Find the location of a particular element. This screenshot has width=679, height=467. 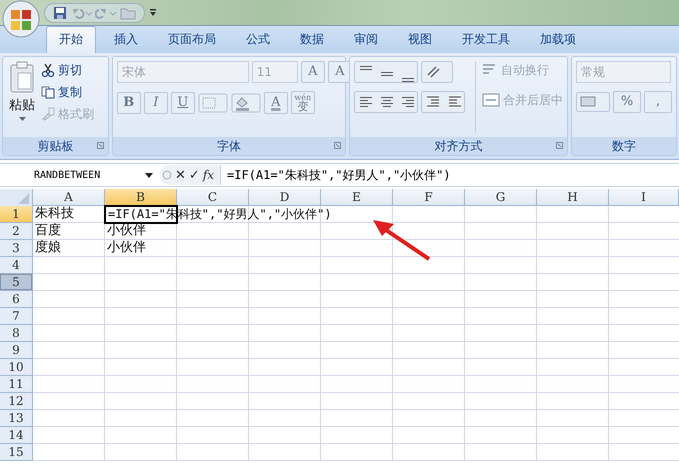

scissors-icon is located at coordinates (48, 70).